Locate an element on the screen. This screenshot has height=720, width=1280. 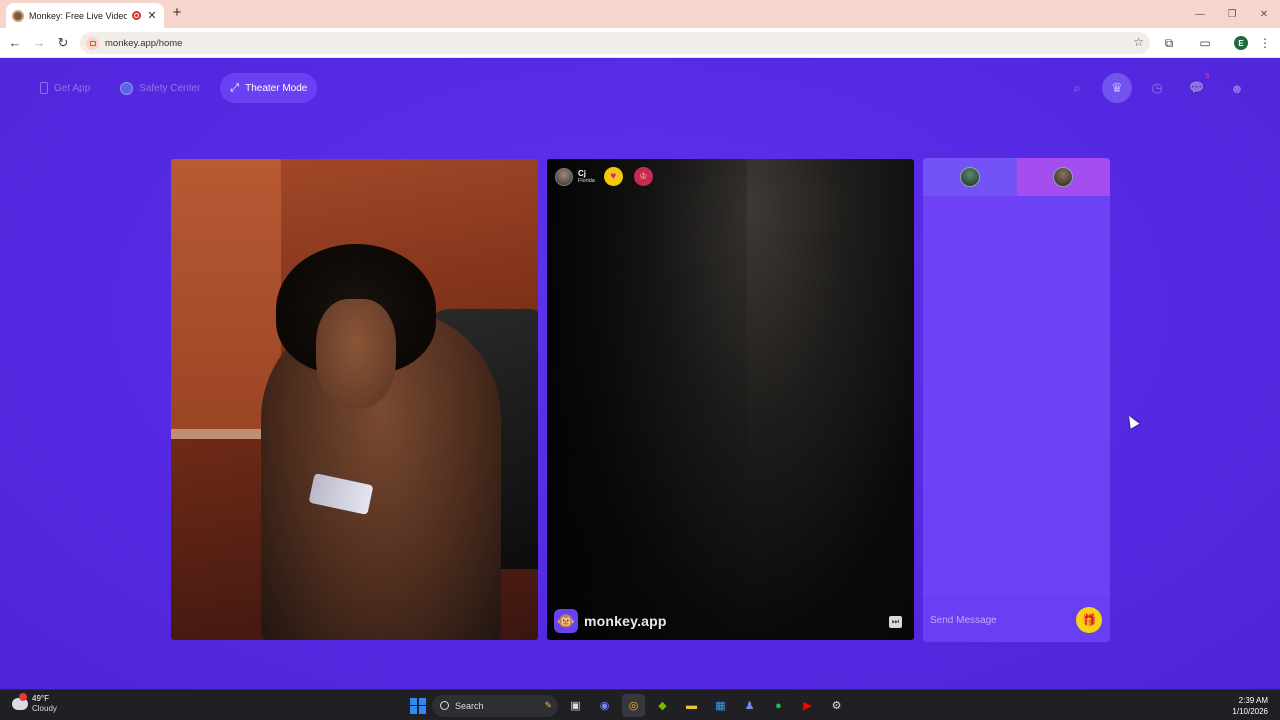
tab-close-icon: ✕ is located at coordinates (152, 15).